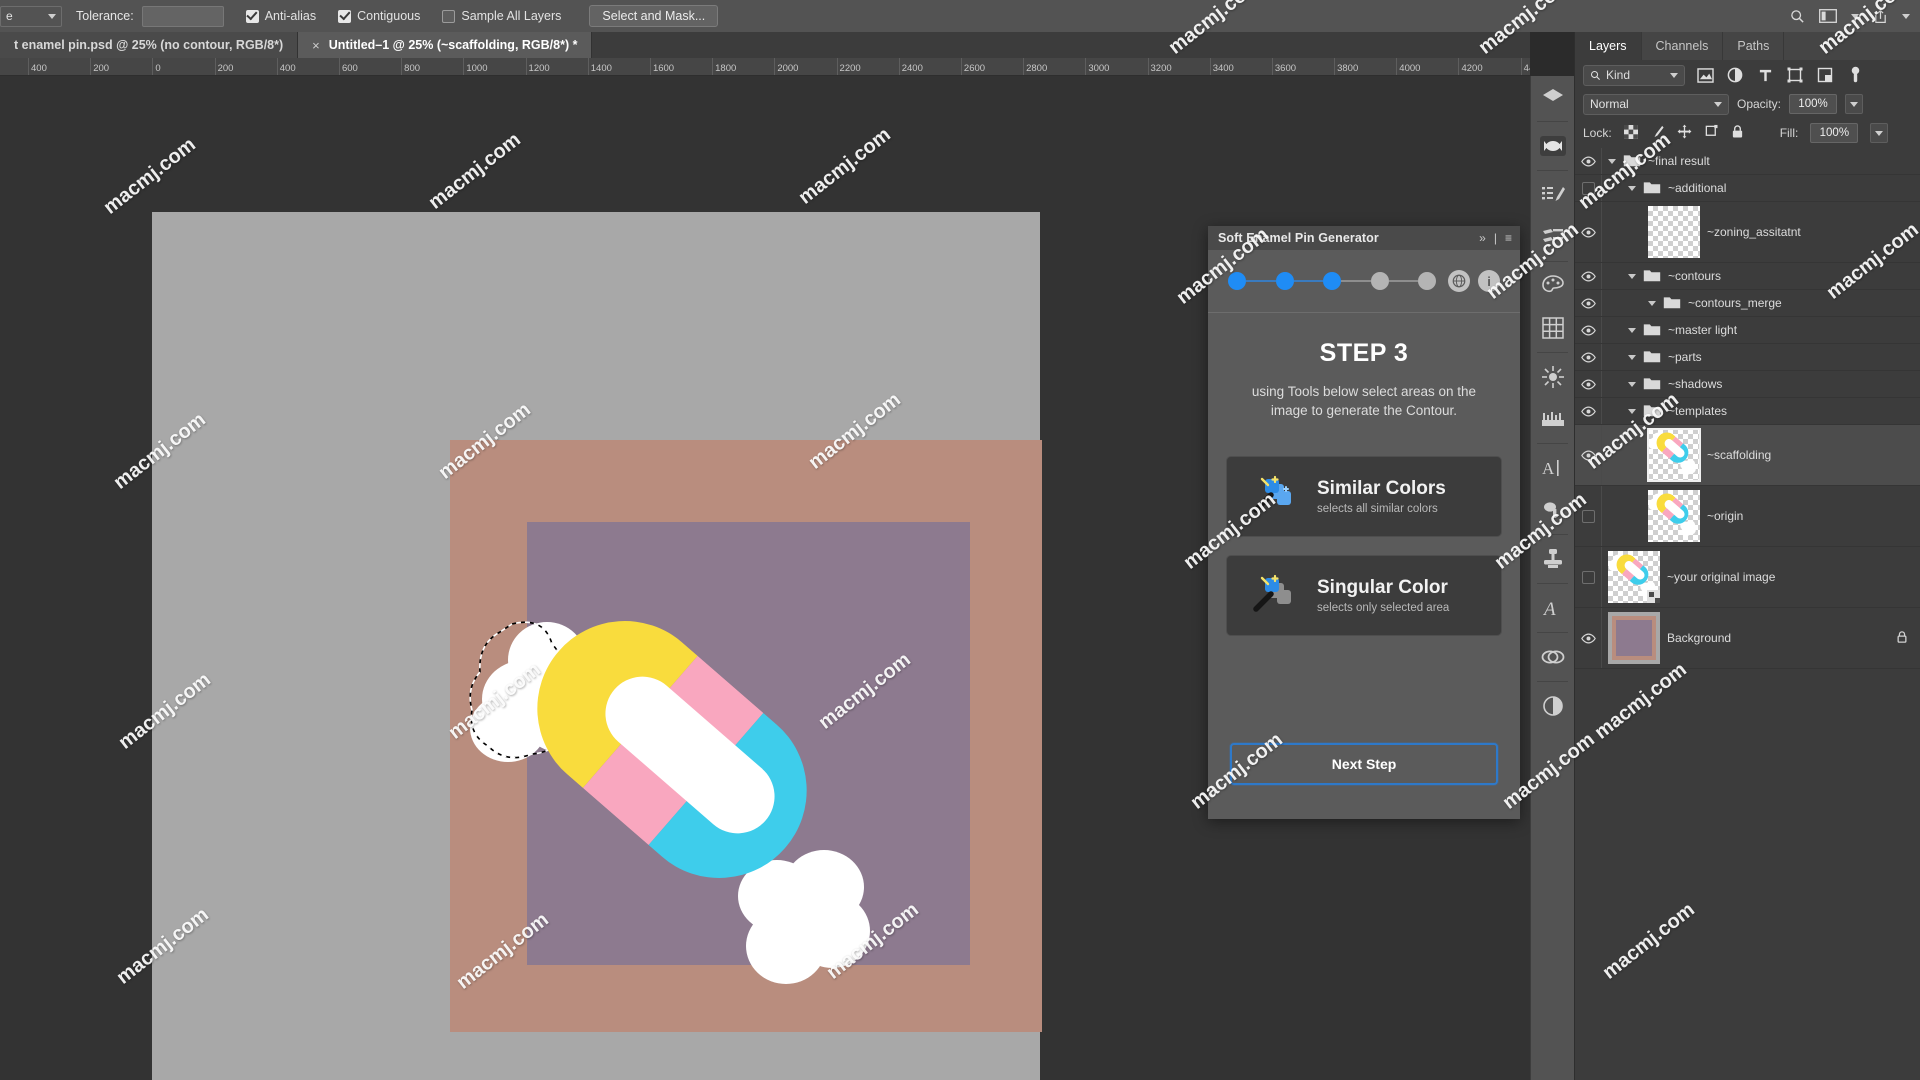 The width and height of the screenshot is (1920, 1080). I want to click on anti-alias-checkbox: Anti-alias, so click(280, 16).